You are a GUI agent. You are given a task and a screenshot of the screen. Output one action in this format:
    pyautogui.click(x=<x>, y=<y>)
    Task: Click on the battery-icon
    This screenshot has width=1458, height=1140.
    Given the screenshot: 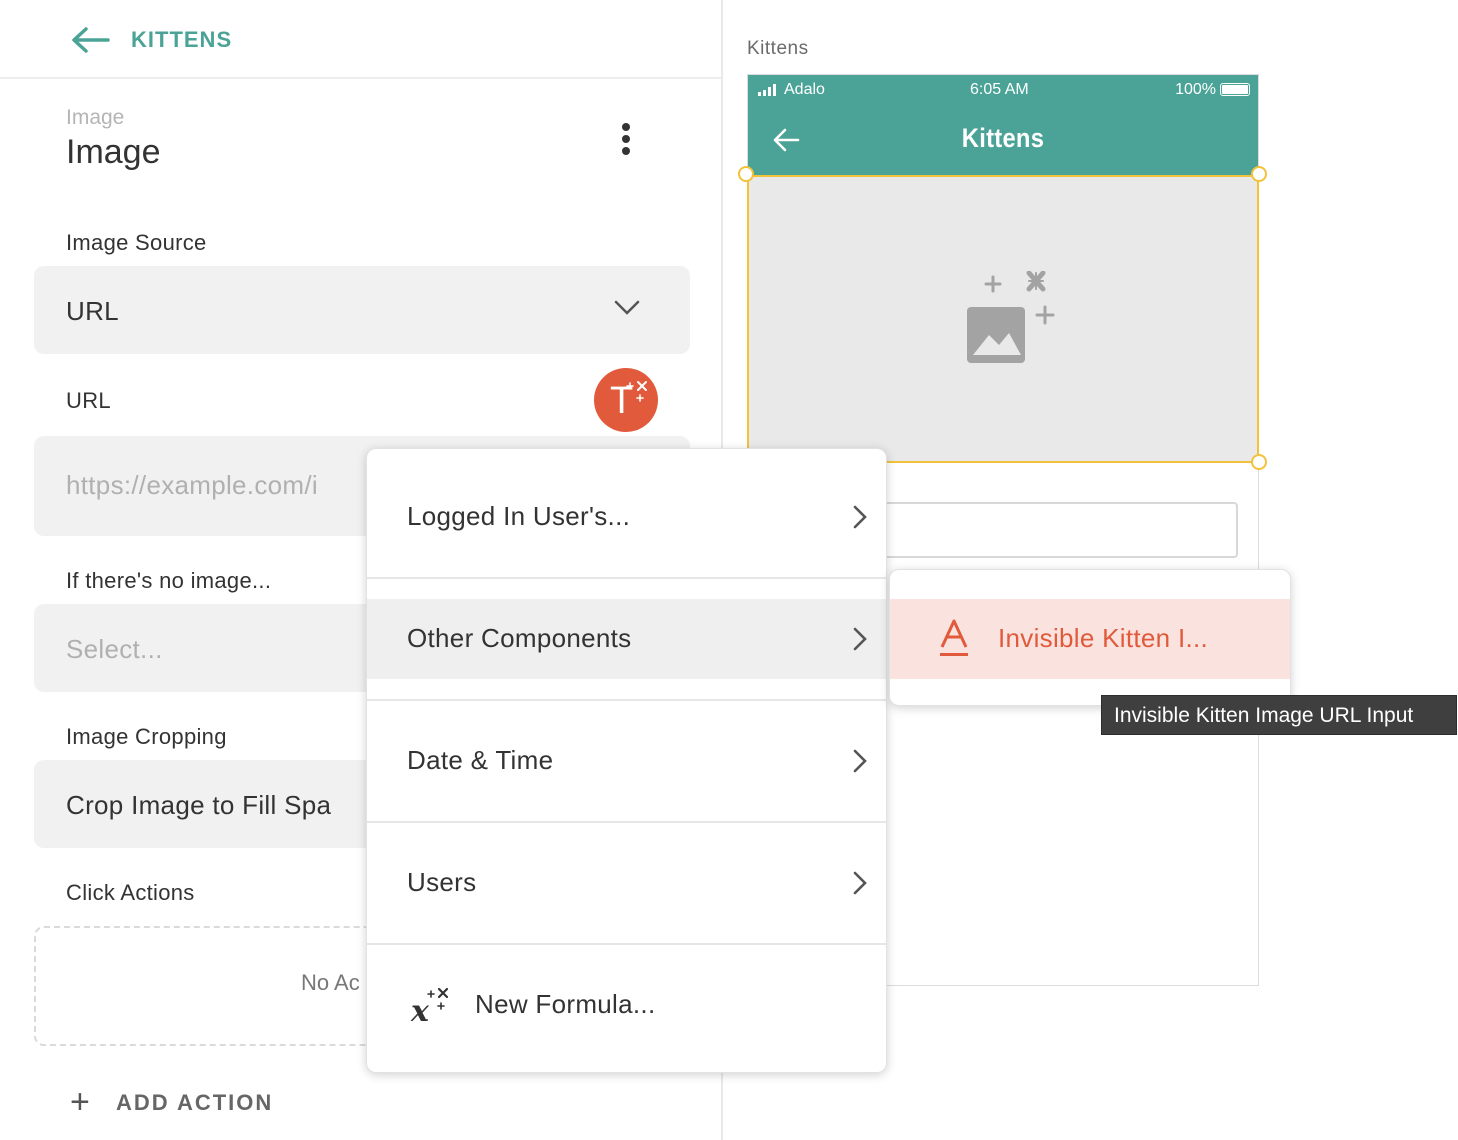 What is the action you would take?
    pyautogui.click(x=1235, y=89)
    